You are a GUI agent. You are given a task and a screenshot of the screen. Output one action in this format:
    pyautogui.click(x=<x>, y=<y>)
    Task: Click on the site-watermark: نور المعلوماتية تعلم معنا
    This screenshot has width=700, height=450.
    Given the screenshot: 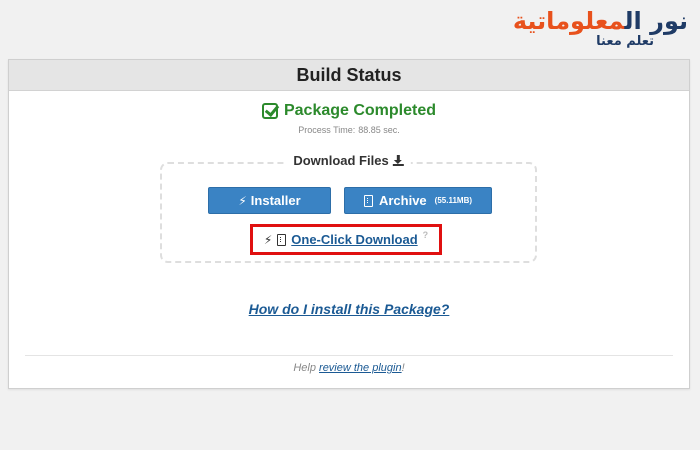 What is the action you would take?
    pyautogui.click(x=600, y=27)
    